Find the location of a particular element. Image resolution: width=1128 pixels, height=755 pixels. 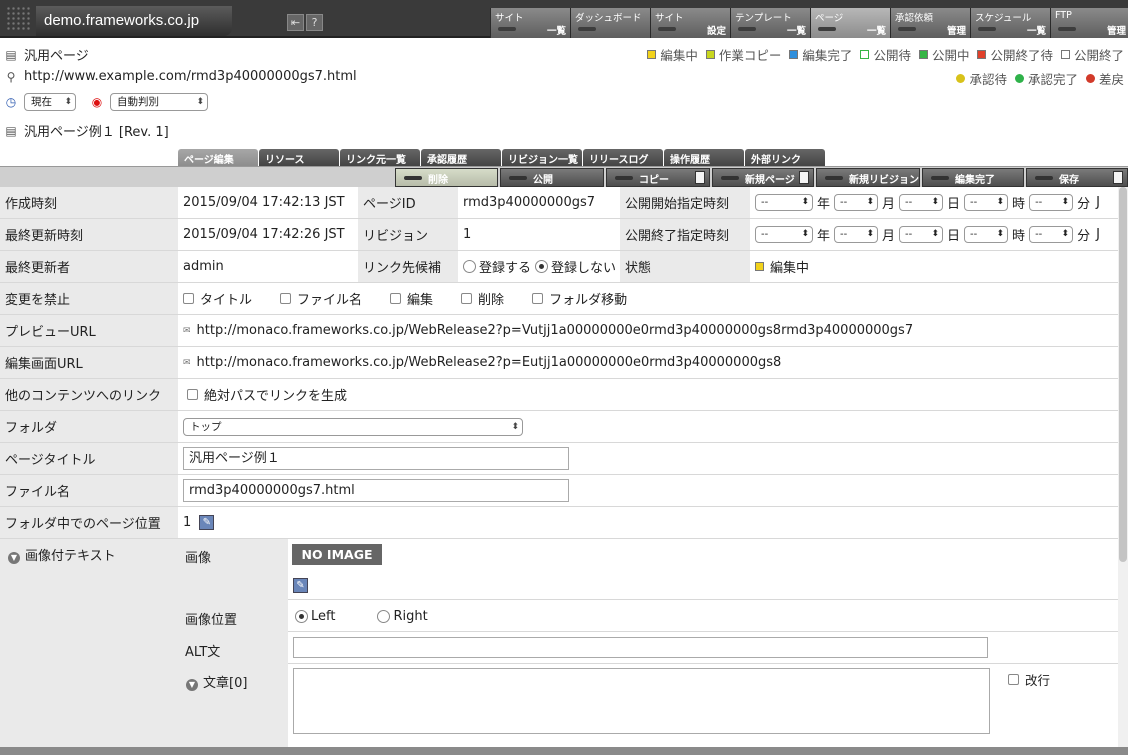

position-wrench-icon: ✎ is located at coordinates (207, 522).